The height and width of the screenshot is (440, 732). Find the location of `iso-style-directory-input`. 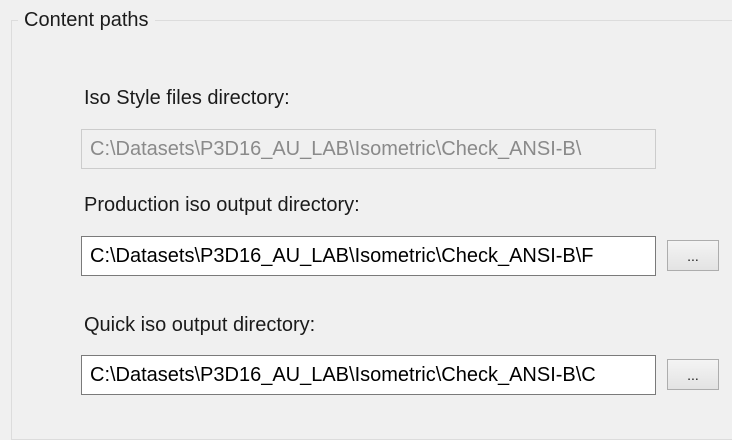

iso-style-directory-input is located at coordinates (368, 149).